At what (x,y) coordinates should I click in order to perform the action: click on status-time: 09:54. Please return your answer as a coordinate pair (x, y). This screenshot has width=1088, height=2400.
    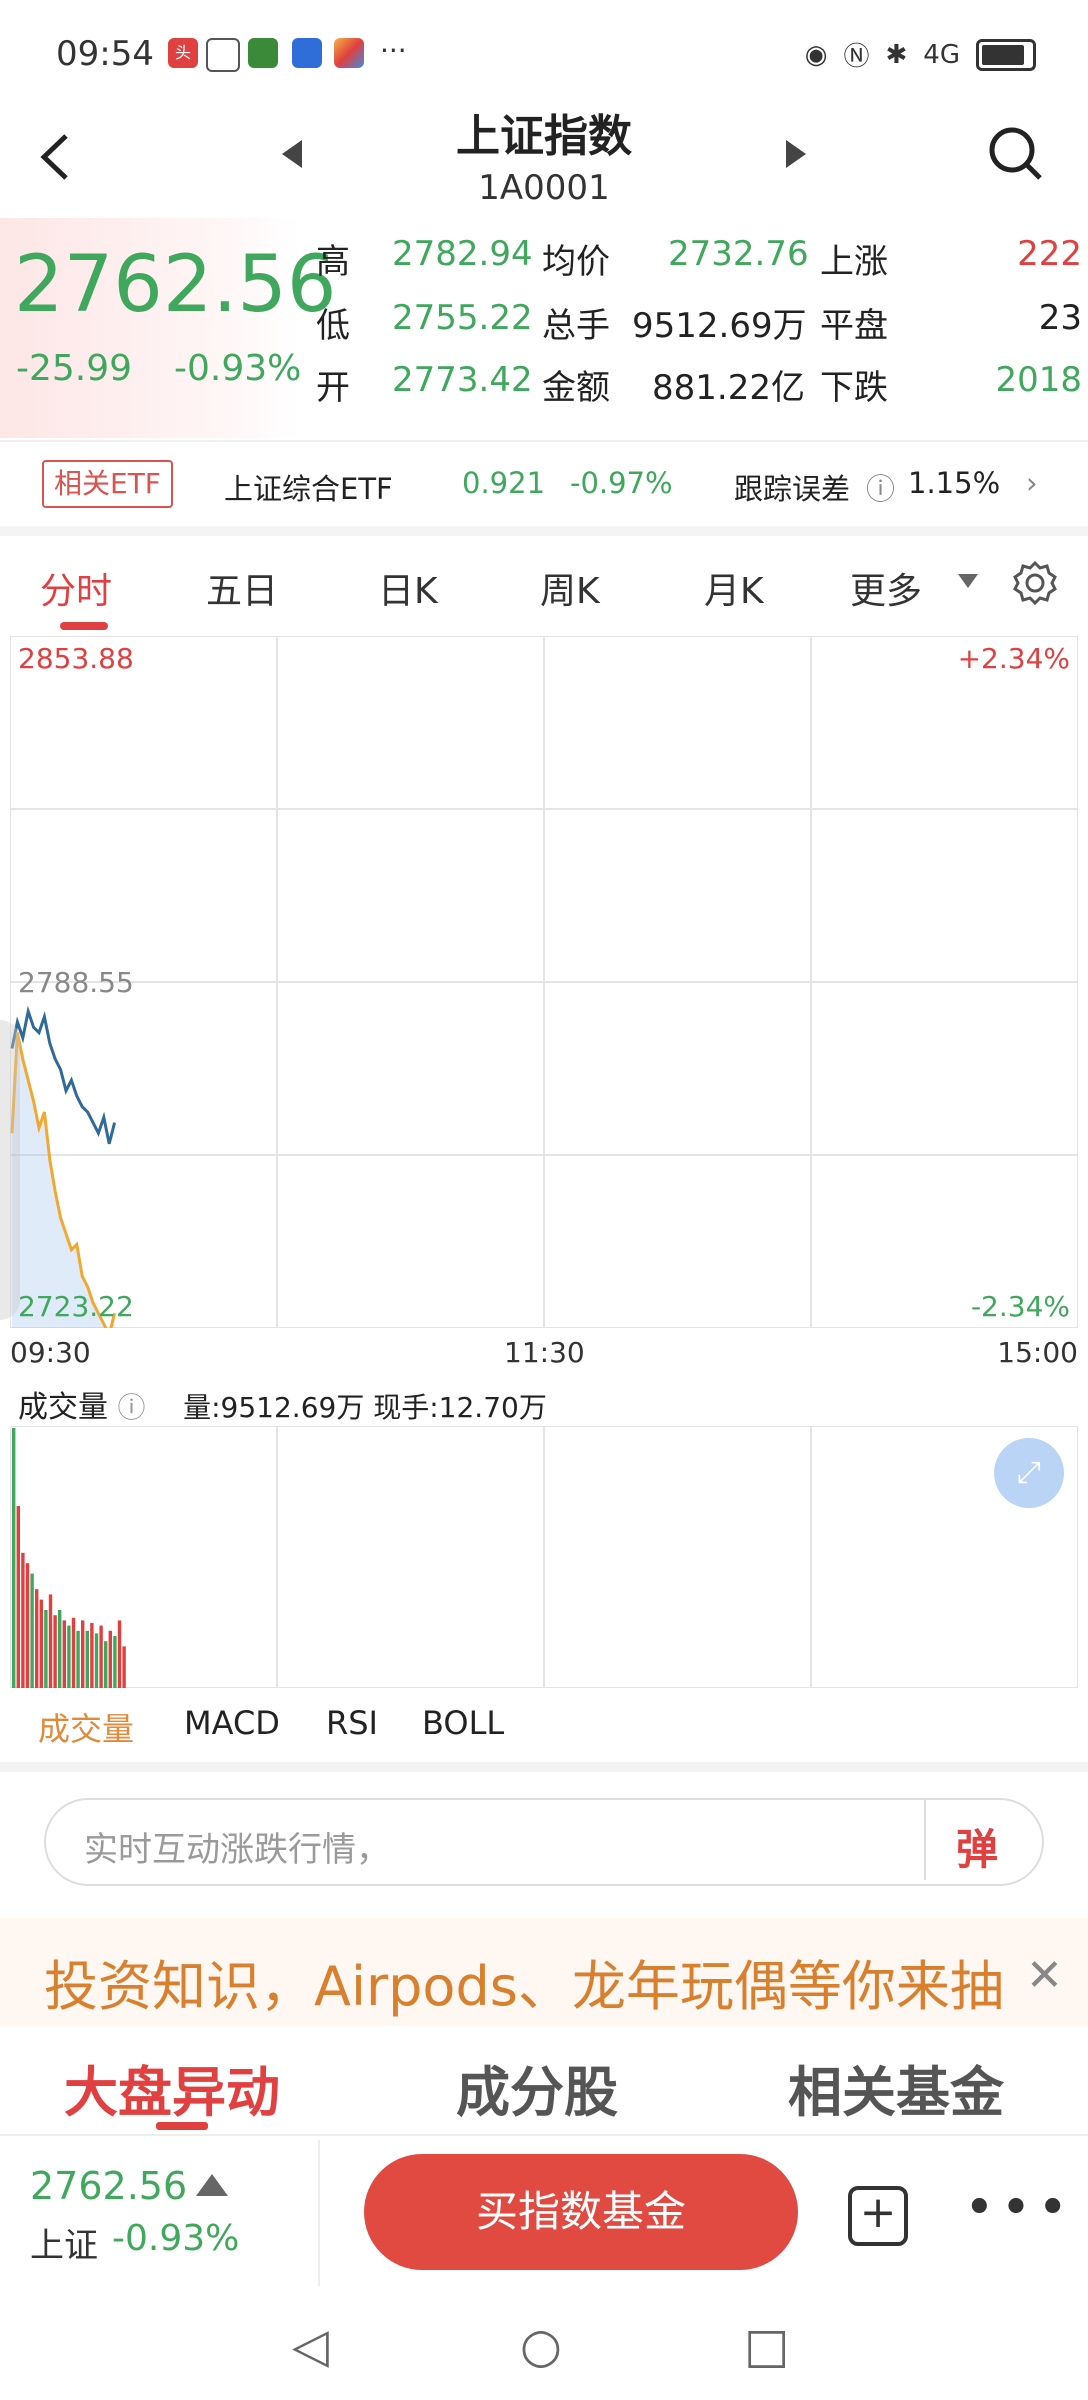
    Looking at the image, I should click on (105, 54).